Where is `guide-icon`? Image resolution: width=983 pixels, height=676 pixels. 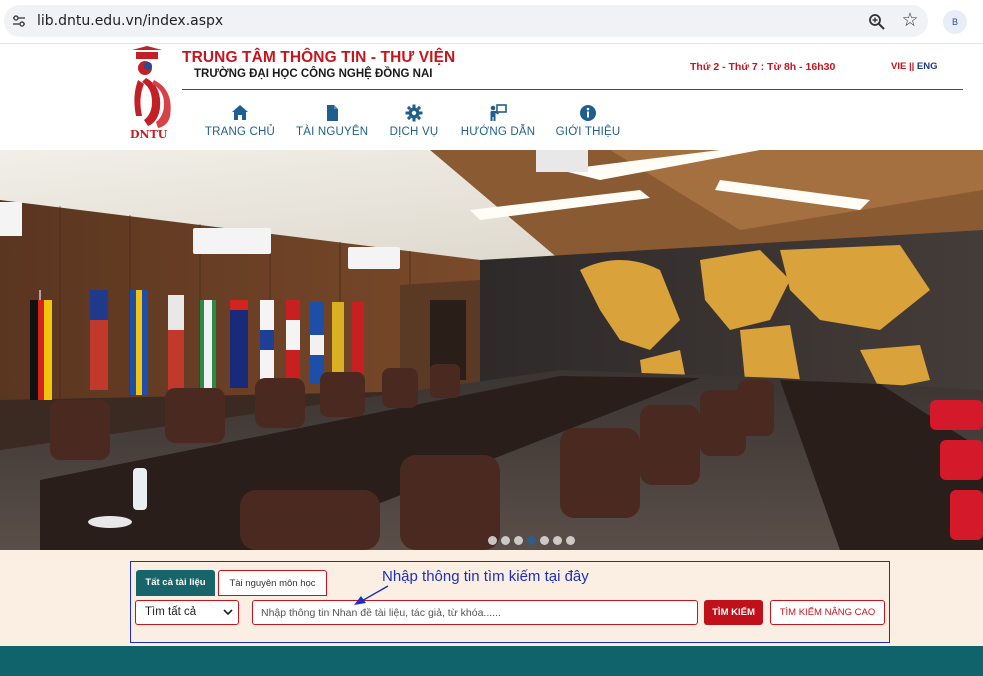
guide-icon is located at coordinates (498, 112).